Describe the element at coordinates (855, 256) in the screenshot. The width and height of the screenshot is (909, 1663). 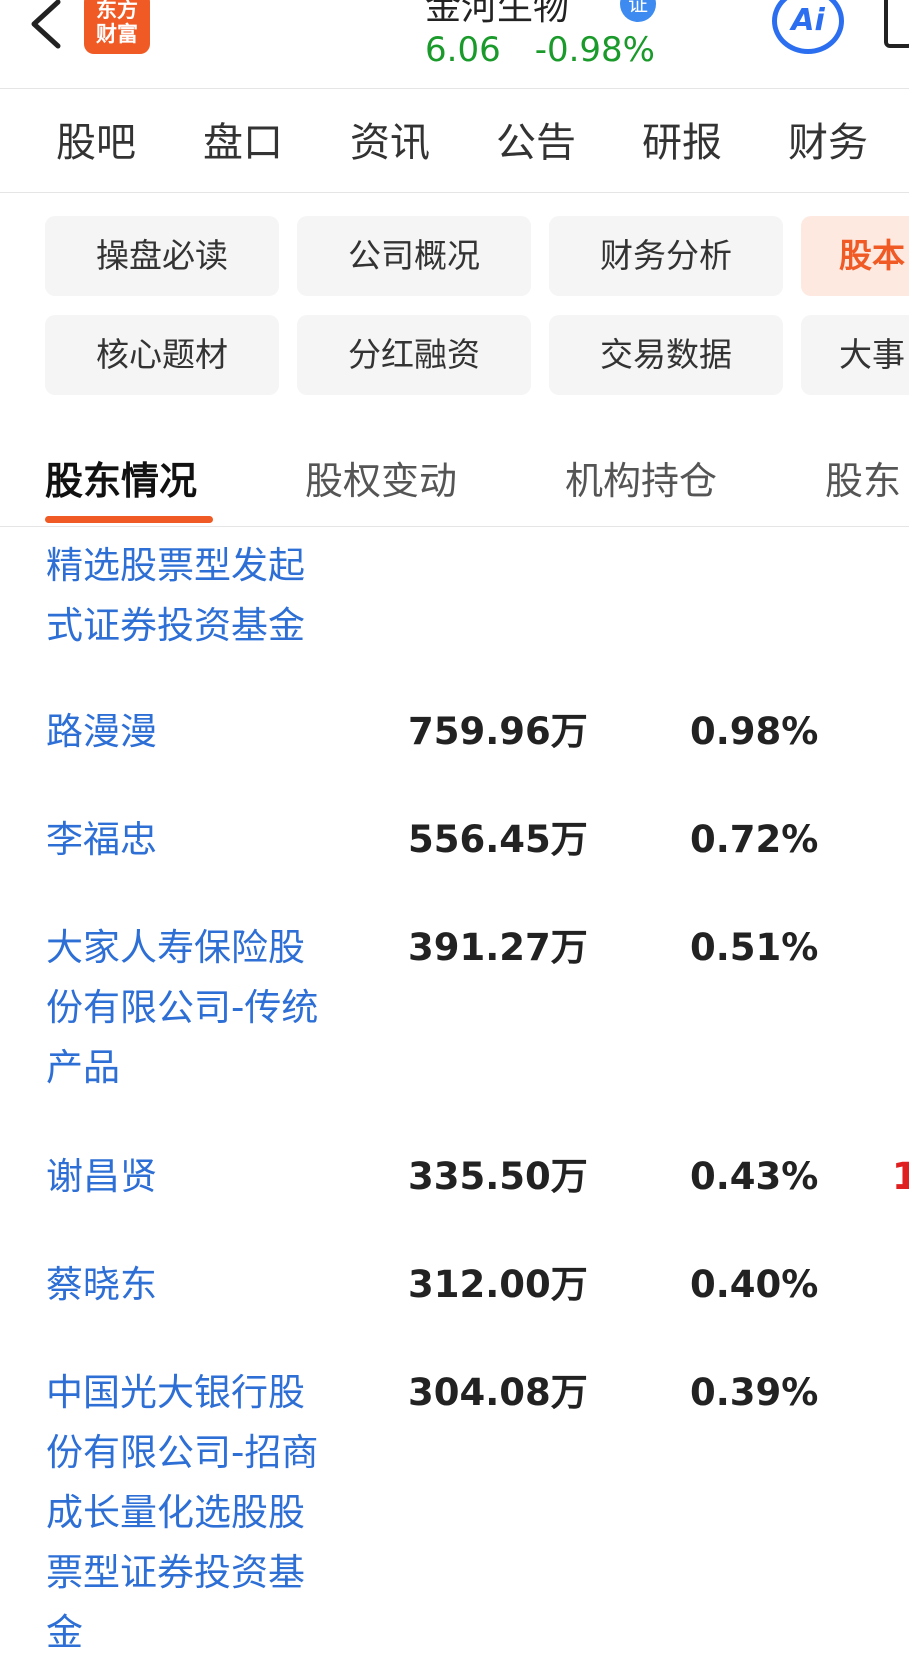
I see `chip-share-capital: 股本` at that location.